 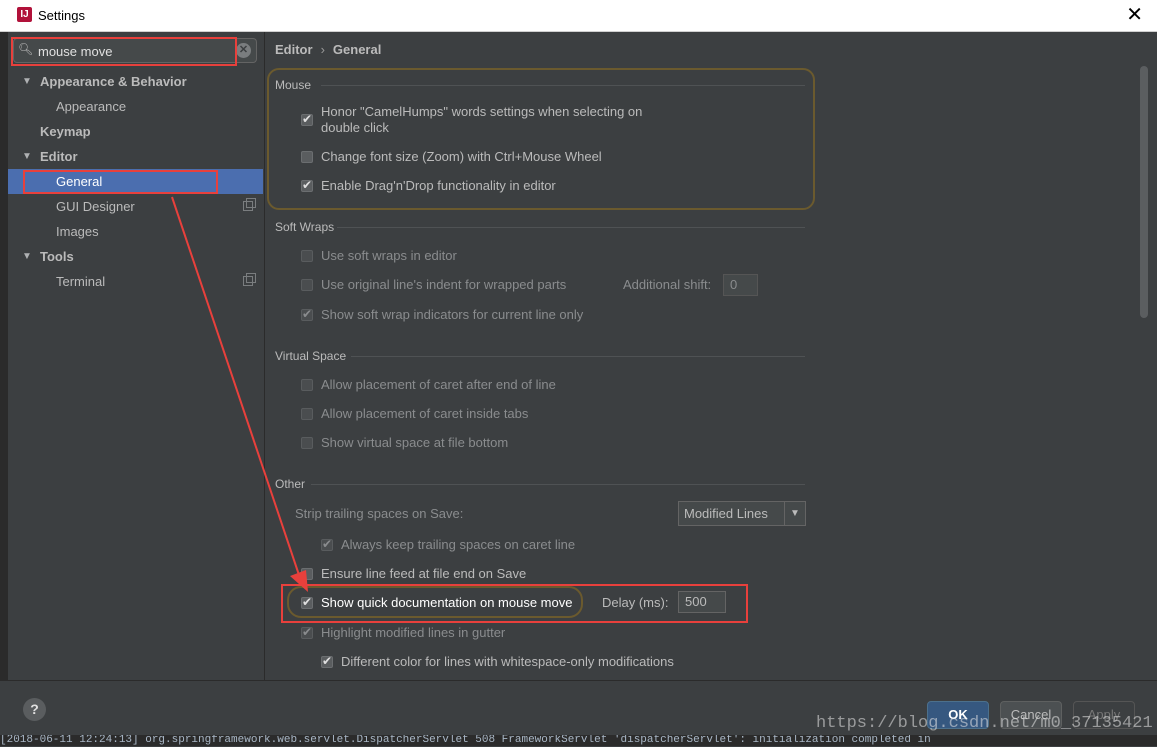 What do you see at coordinates (239, 394) in the screenshot?
I see `annotation-arrow` at bounding box center [239, 394].